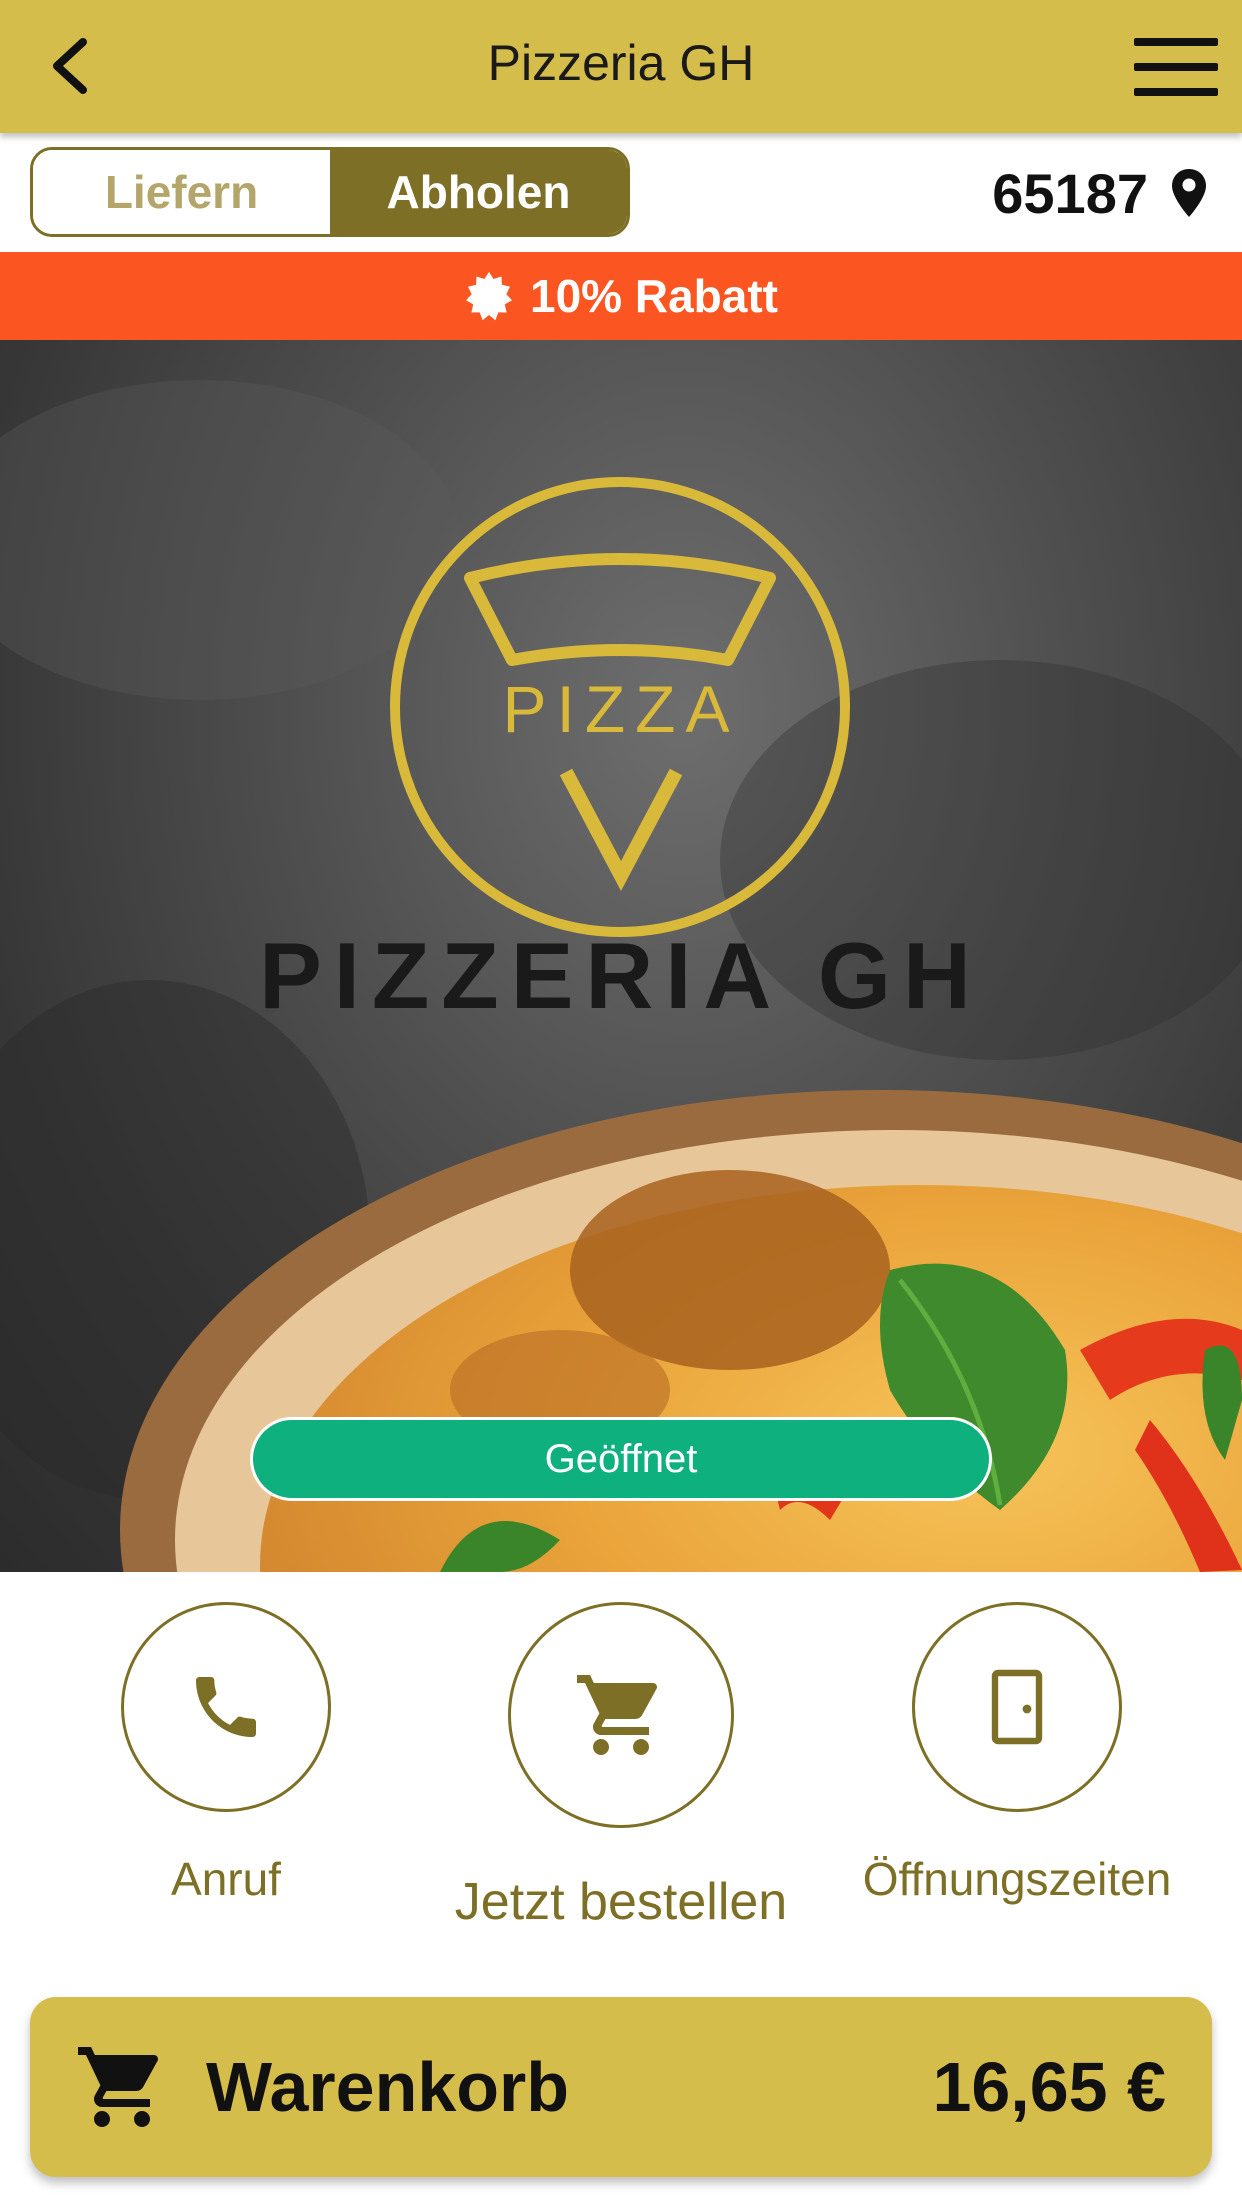 Image resolution: width=1242 pixels, height=2208 pixels. I want to click on cart-total: 16,65 €, so click(1049, 2087).